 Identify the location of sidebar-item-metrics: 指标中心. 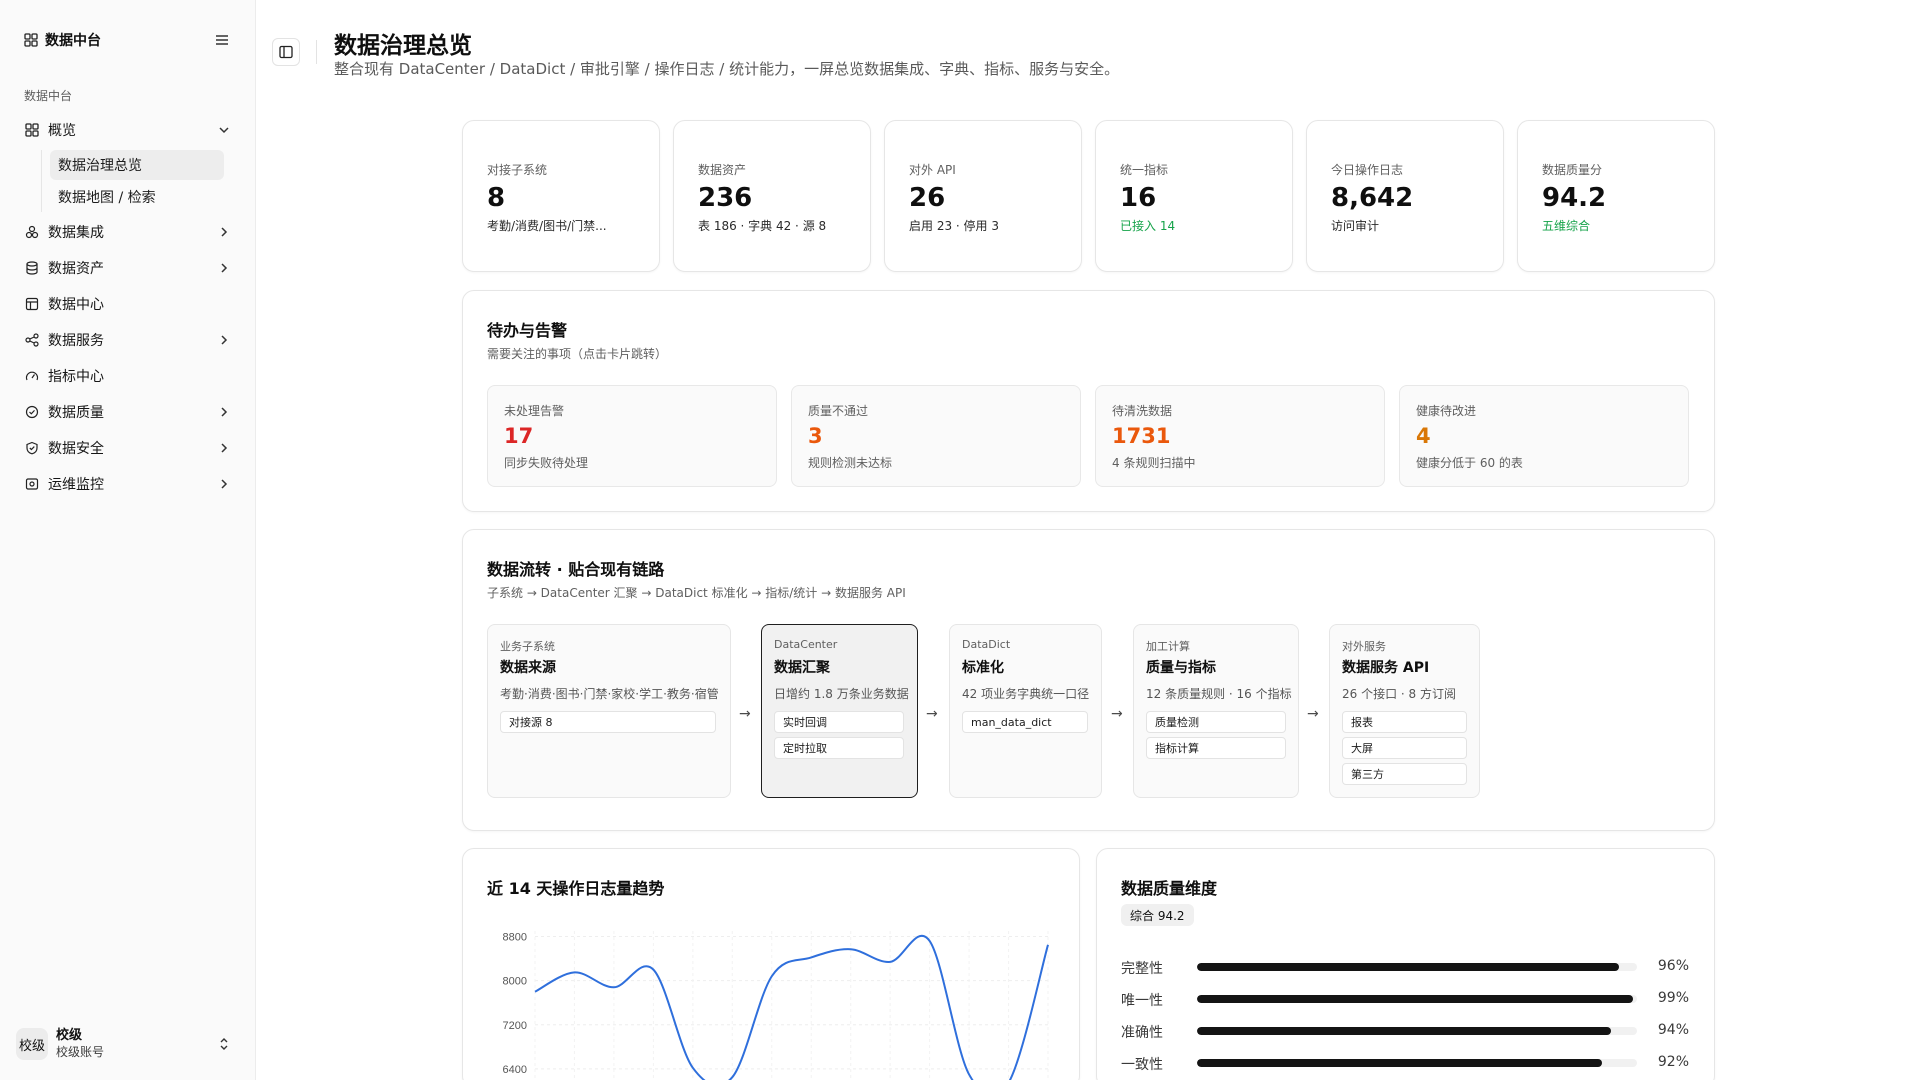
(128, 376).